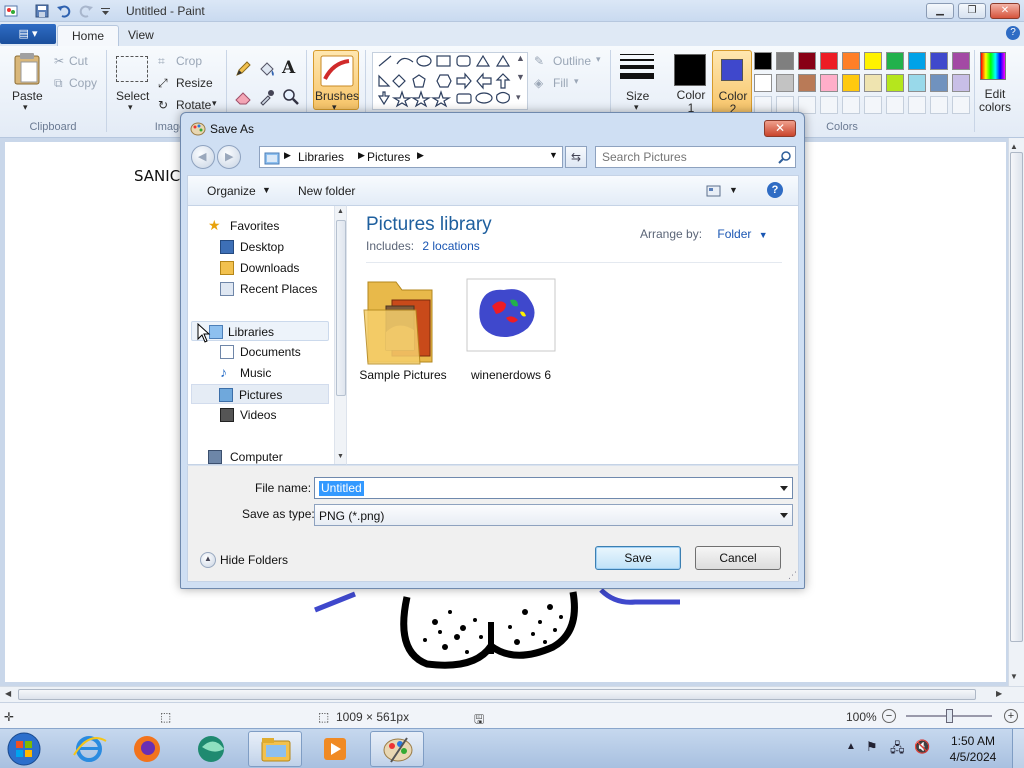 The image size is (1024, 768). Describe the element at coordinates (11, 11) in the screenshot. I see `paint-app-icon` at that location.